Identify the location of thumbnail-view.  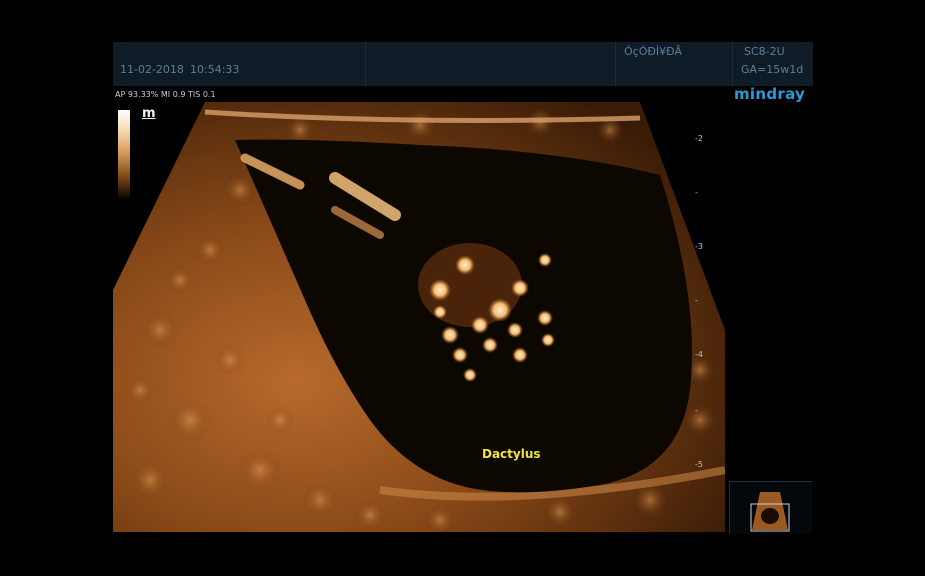
(770, 507).